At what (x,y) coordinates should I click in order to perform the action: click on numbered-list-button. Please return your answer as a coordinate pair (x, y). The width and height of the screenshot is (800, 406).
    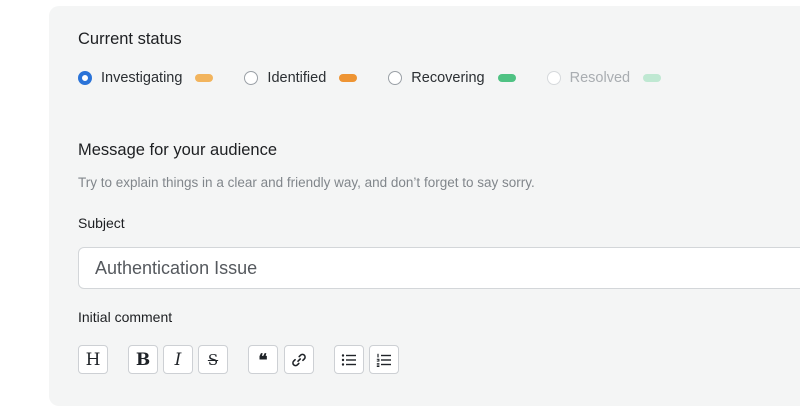
    Looking at the image, I should click on (384, 359).